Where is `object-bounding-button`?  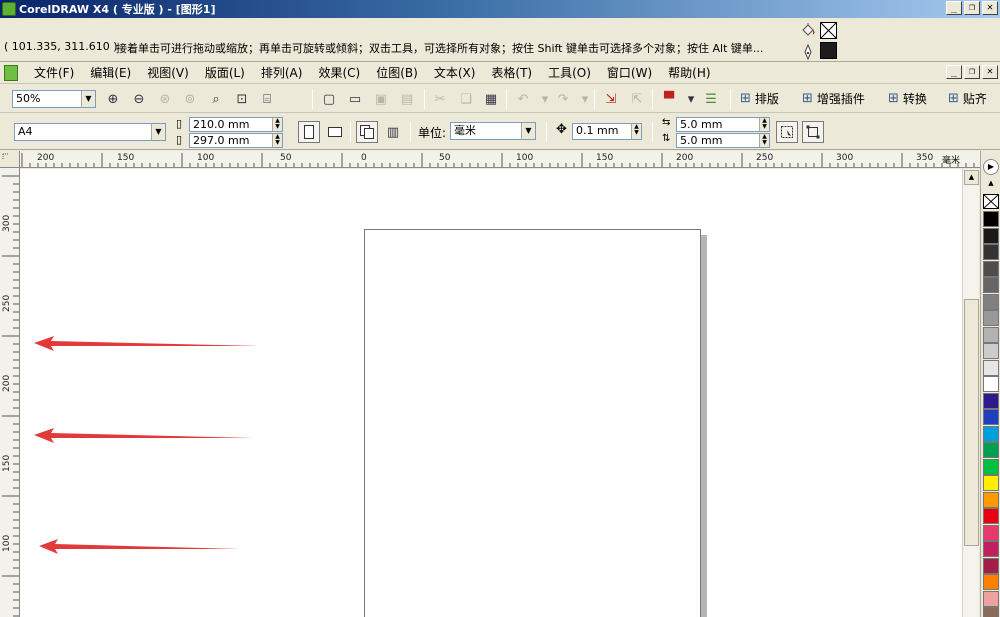
object-bounding-button is located at coordinates (813, 132).